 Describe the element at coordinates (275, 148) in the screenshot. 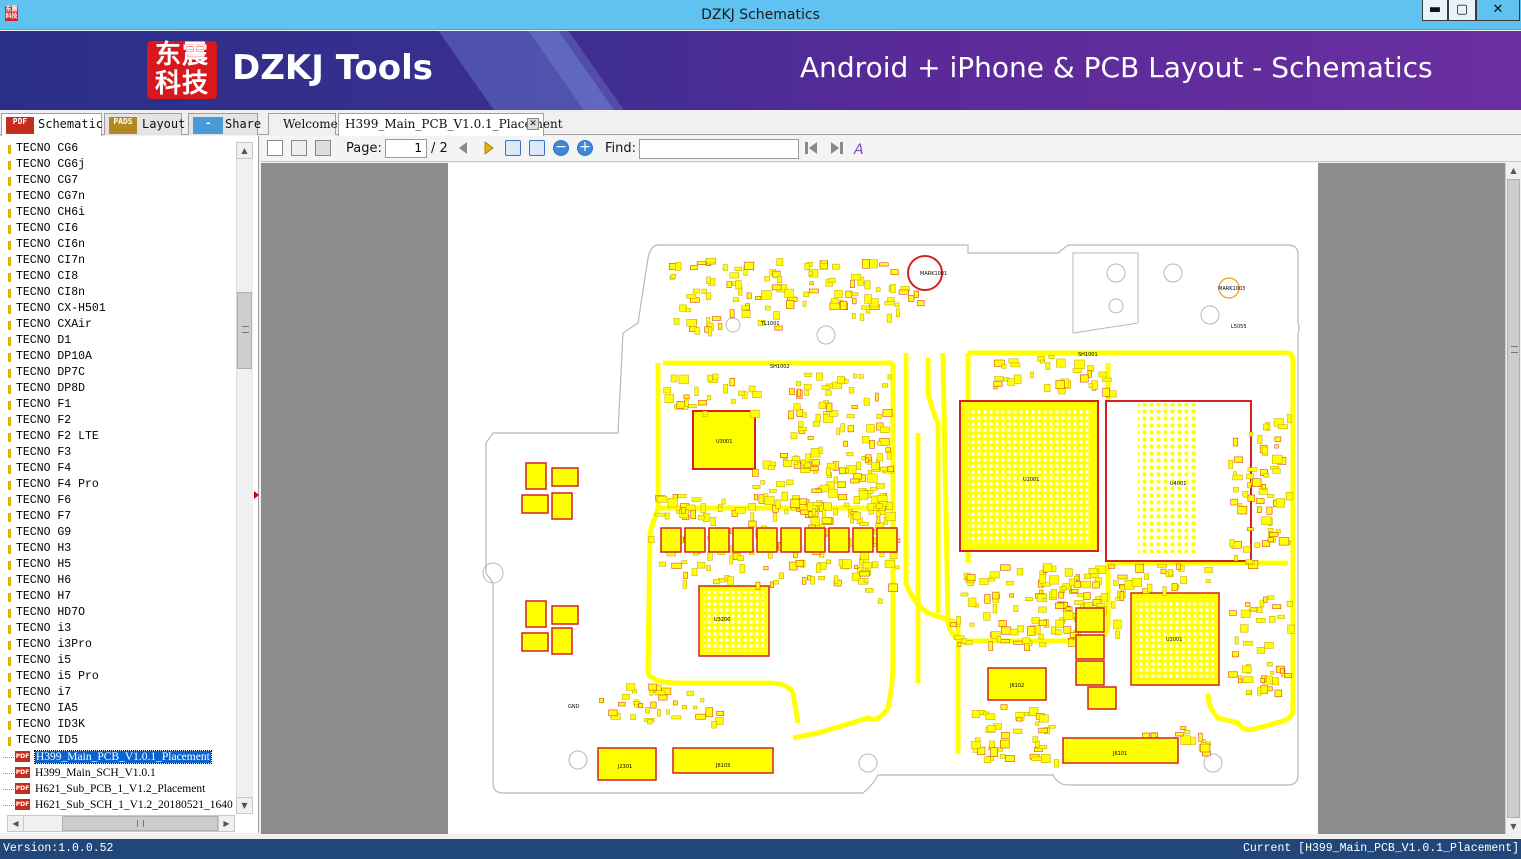

I see `open-file-icon` at that location.